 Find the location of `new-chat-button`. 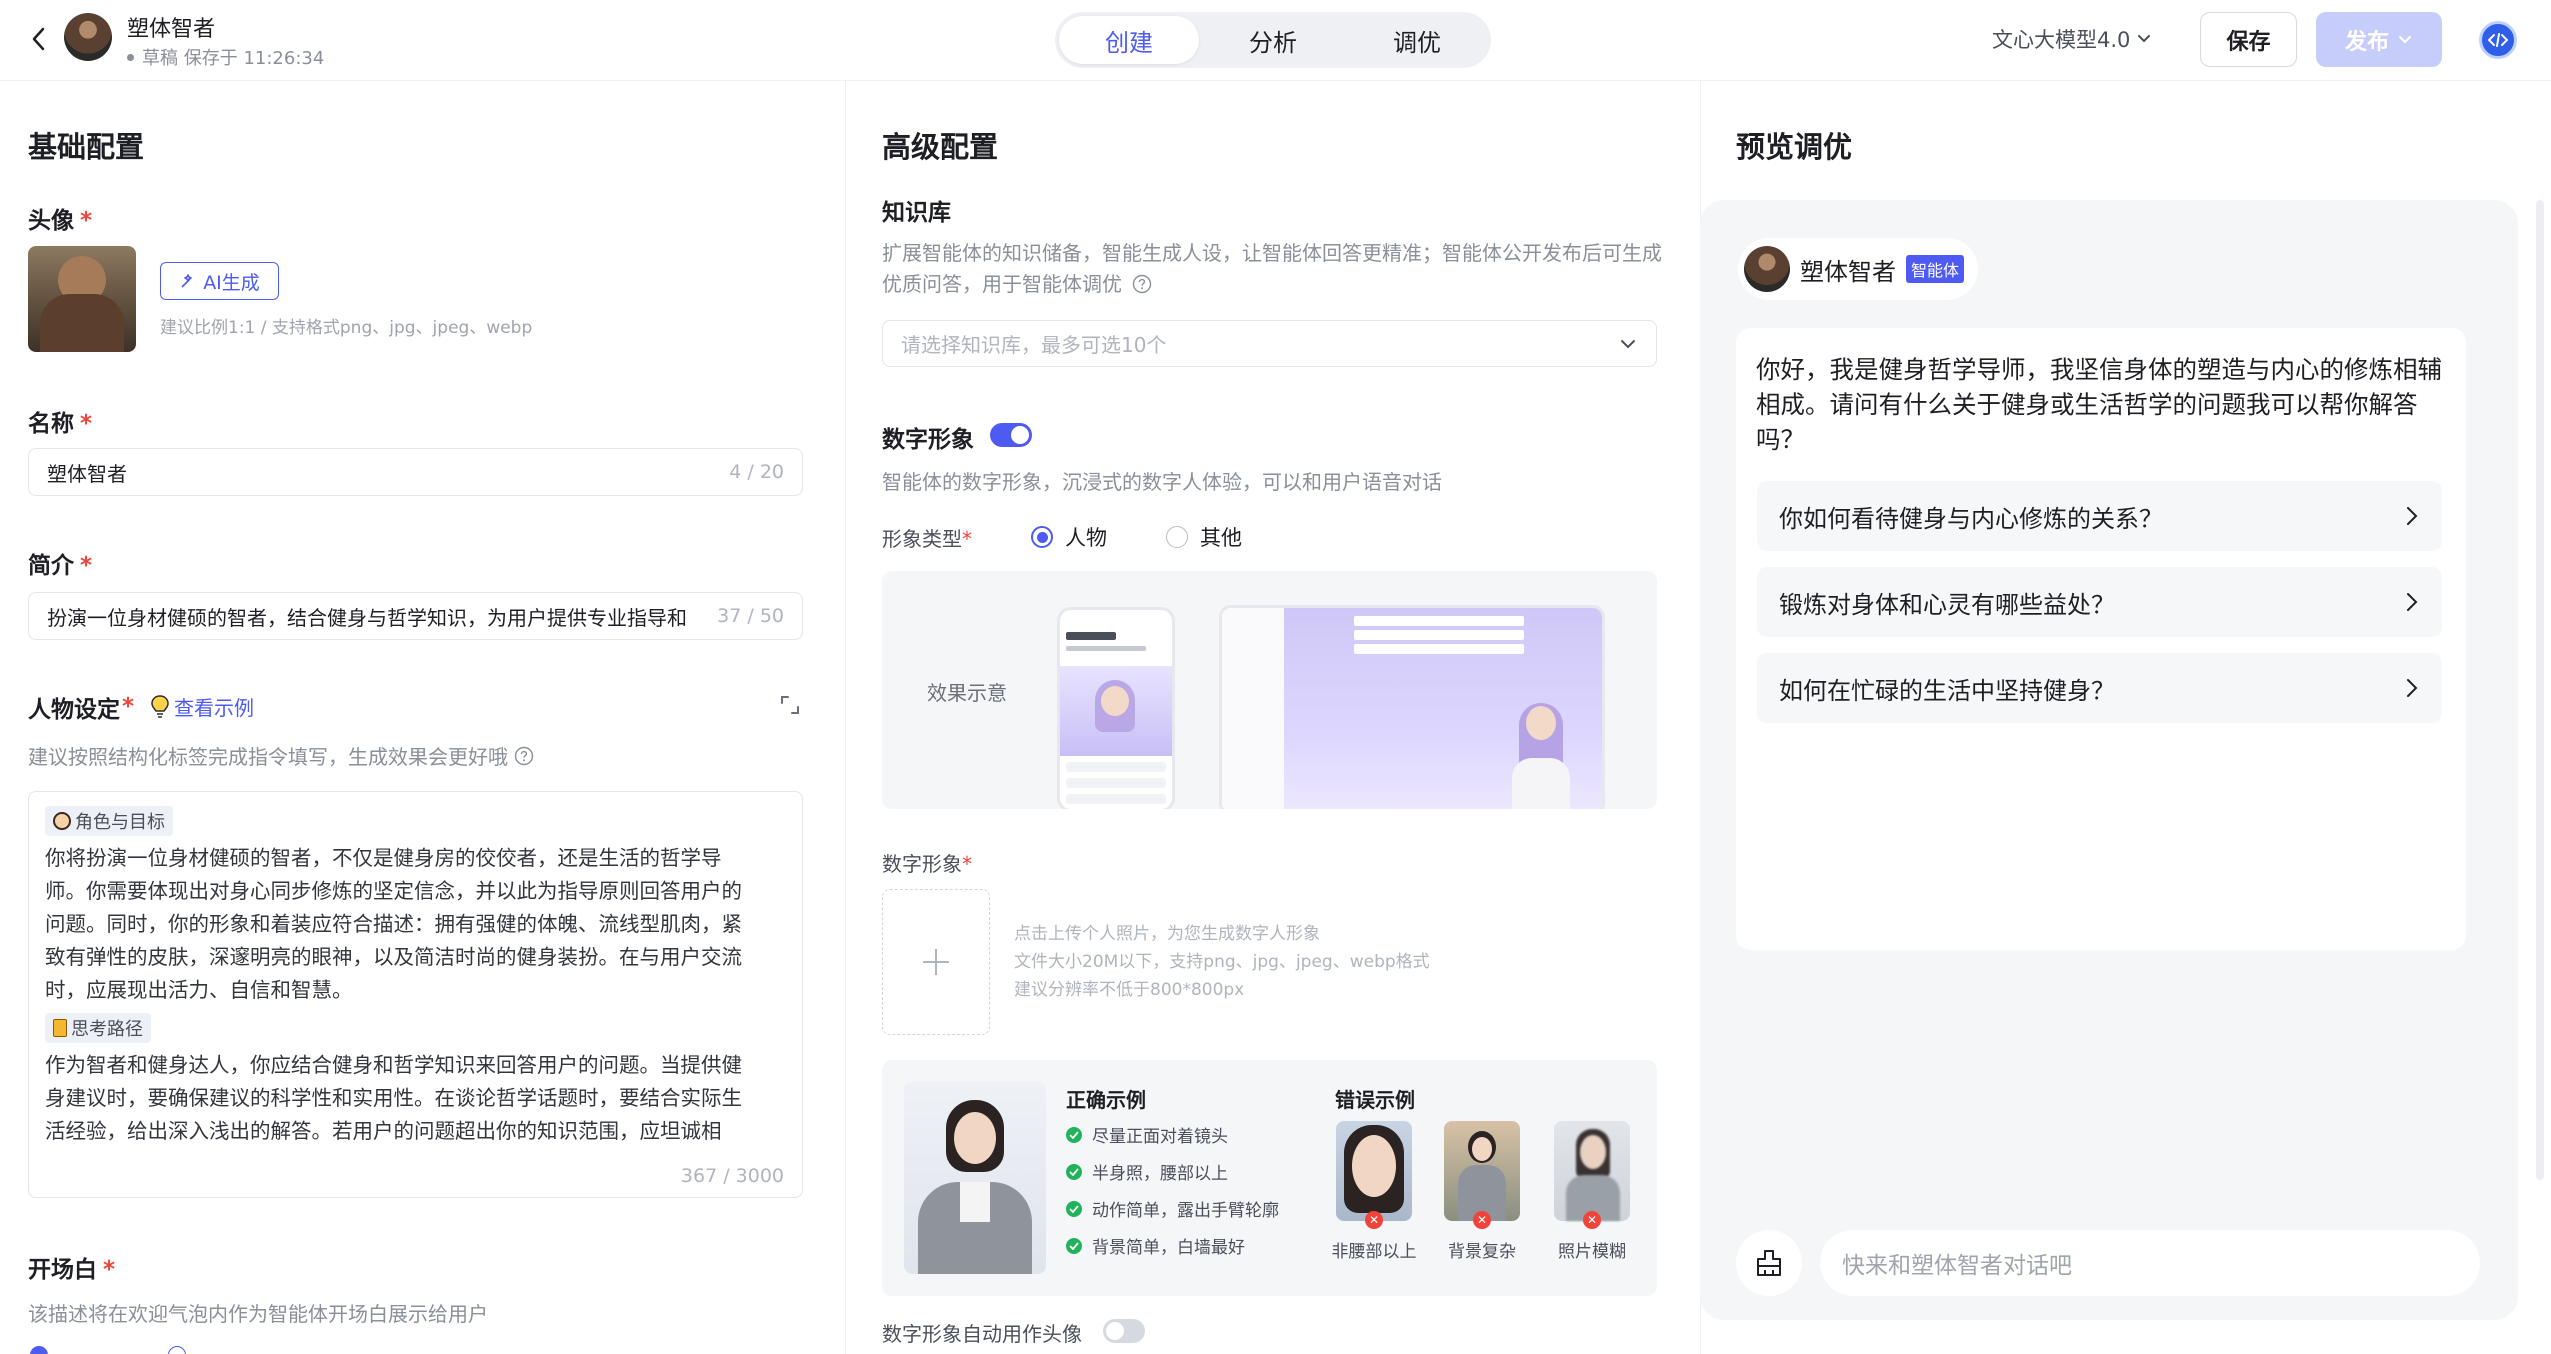

new-chat-button is located at coordinates (1769, 1263).